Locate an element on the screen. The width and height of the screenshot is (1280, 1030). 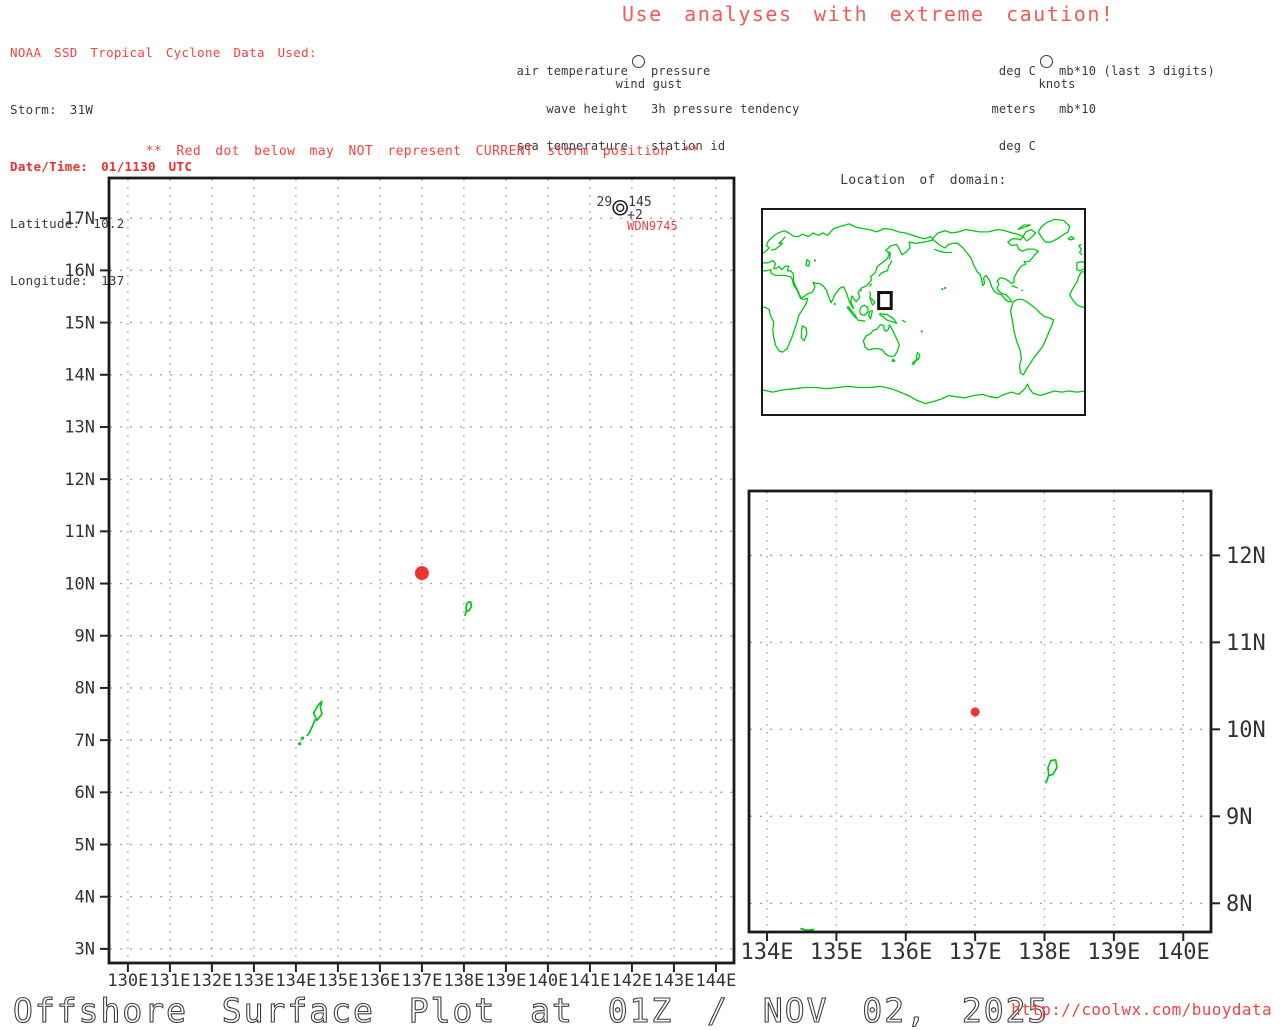
axis-tick-label: 131E is located at coordinates (169, 981).